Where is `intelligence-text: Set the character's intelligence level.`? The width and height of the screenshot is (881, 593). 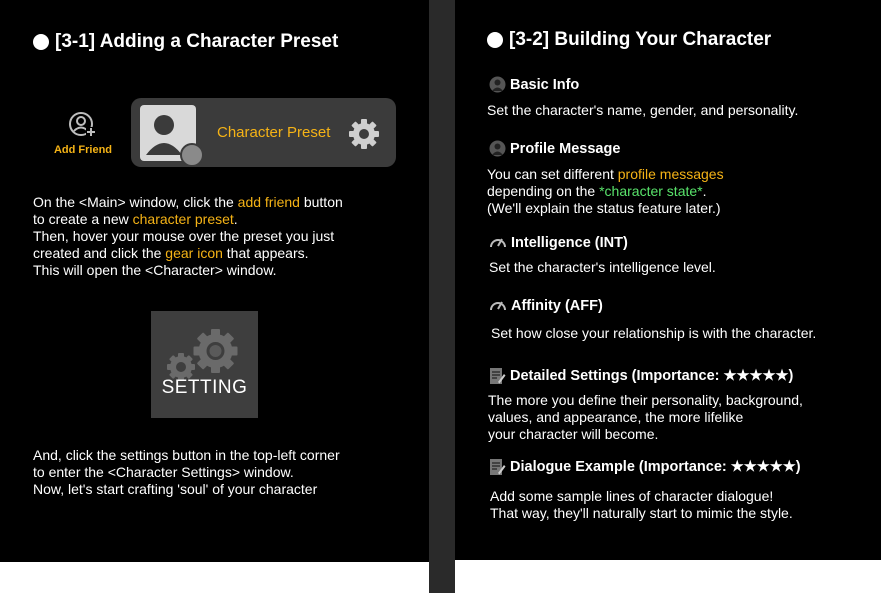
intelligence-text: Set the character's intelligence level. is located at coordinates (602, 267).